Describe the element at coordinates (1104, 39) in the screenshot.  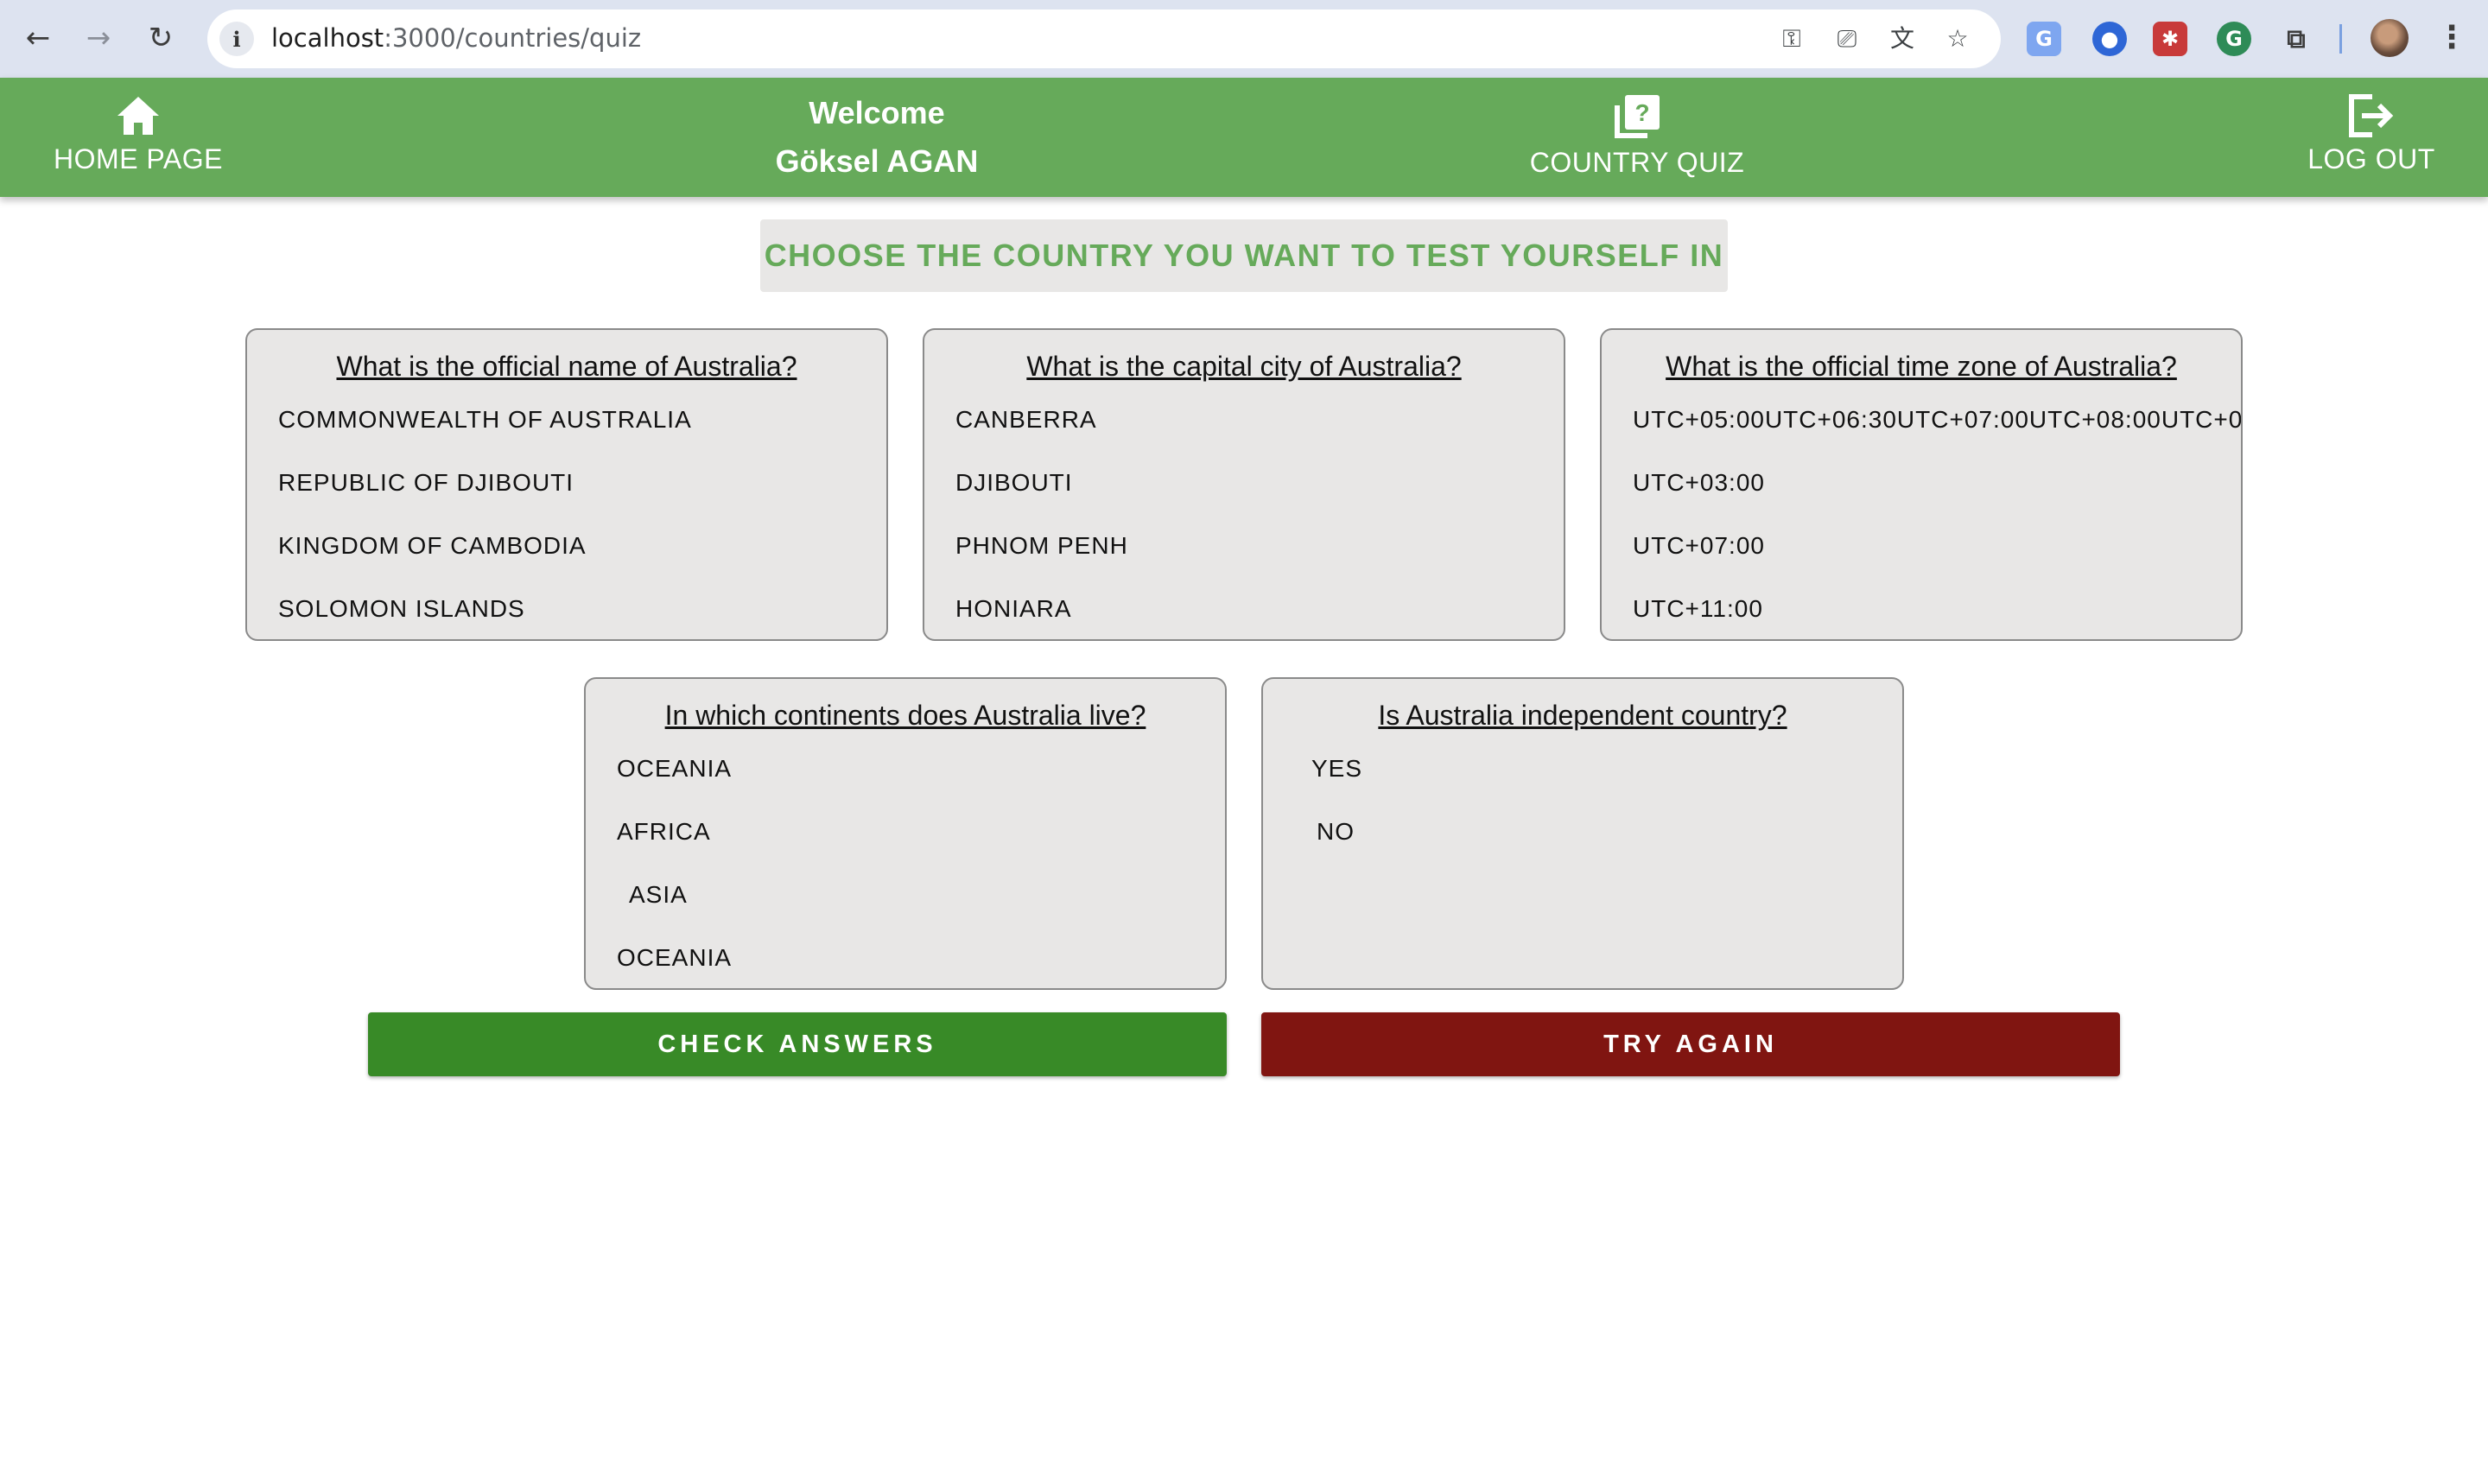
I see `address-bar: i localhost:3000/countries/quiz ⚿ ⎚ 文 ☆` at that location.